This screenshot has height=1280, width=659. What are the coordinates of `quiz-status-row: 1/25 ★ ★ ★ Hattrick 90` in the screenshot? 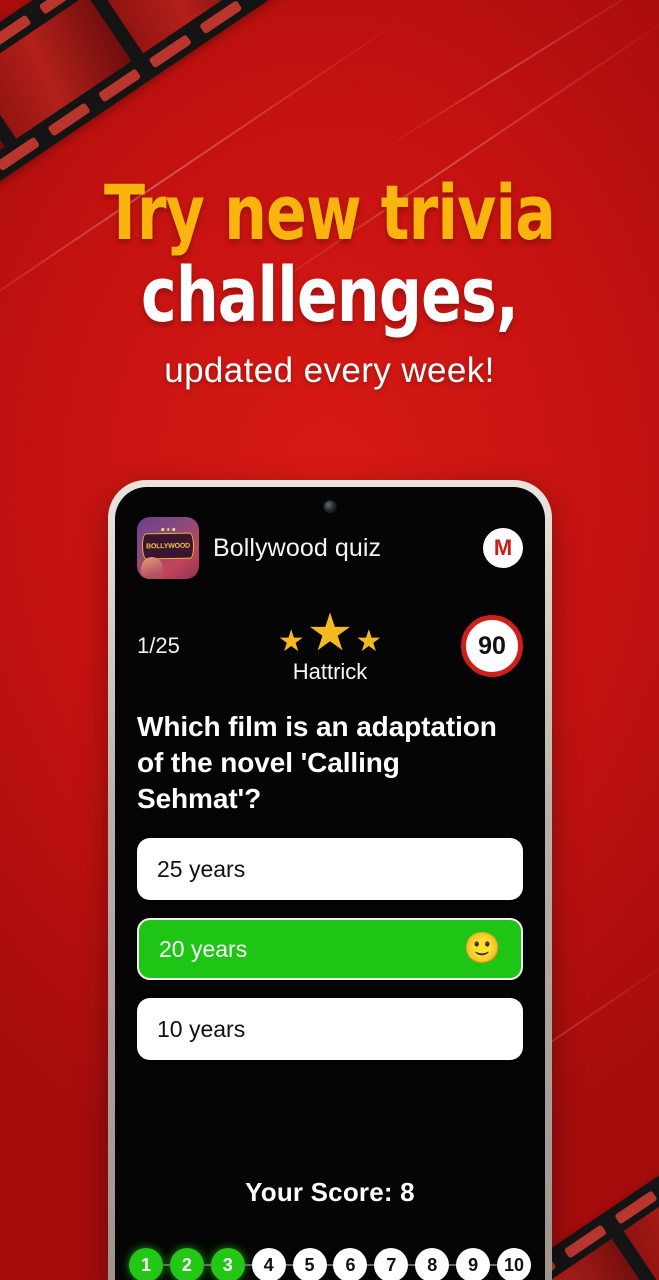 It's located at (330, 632).